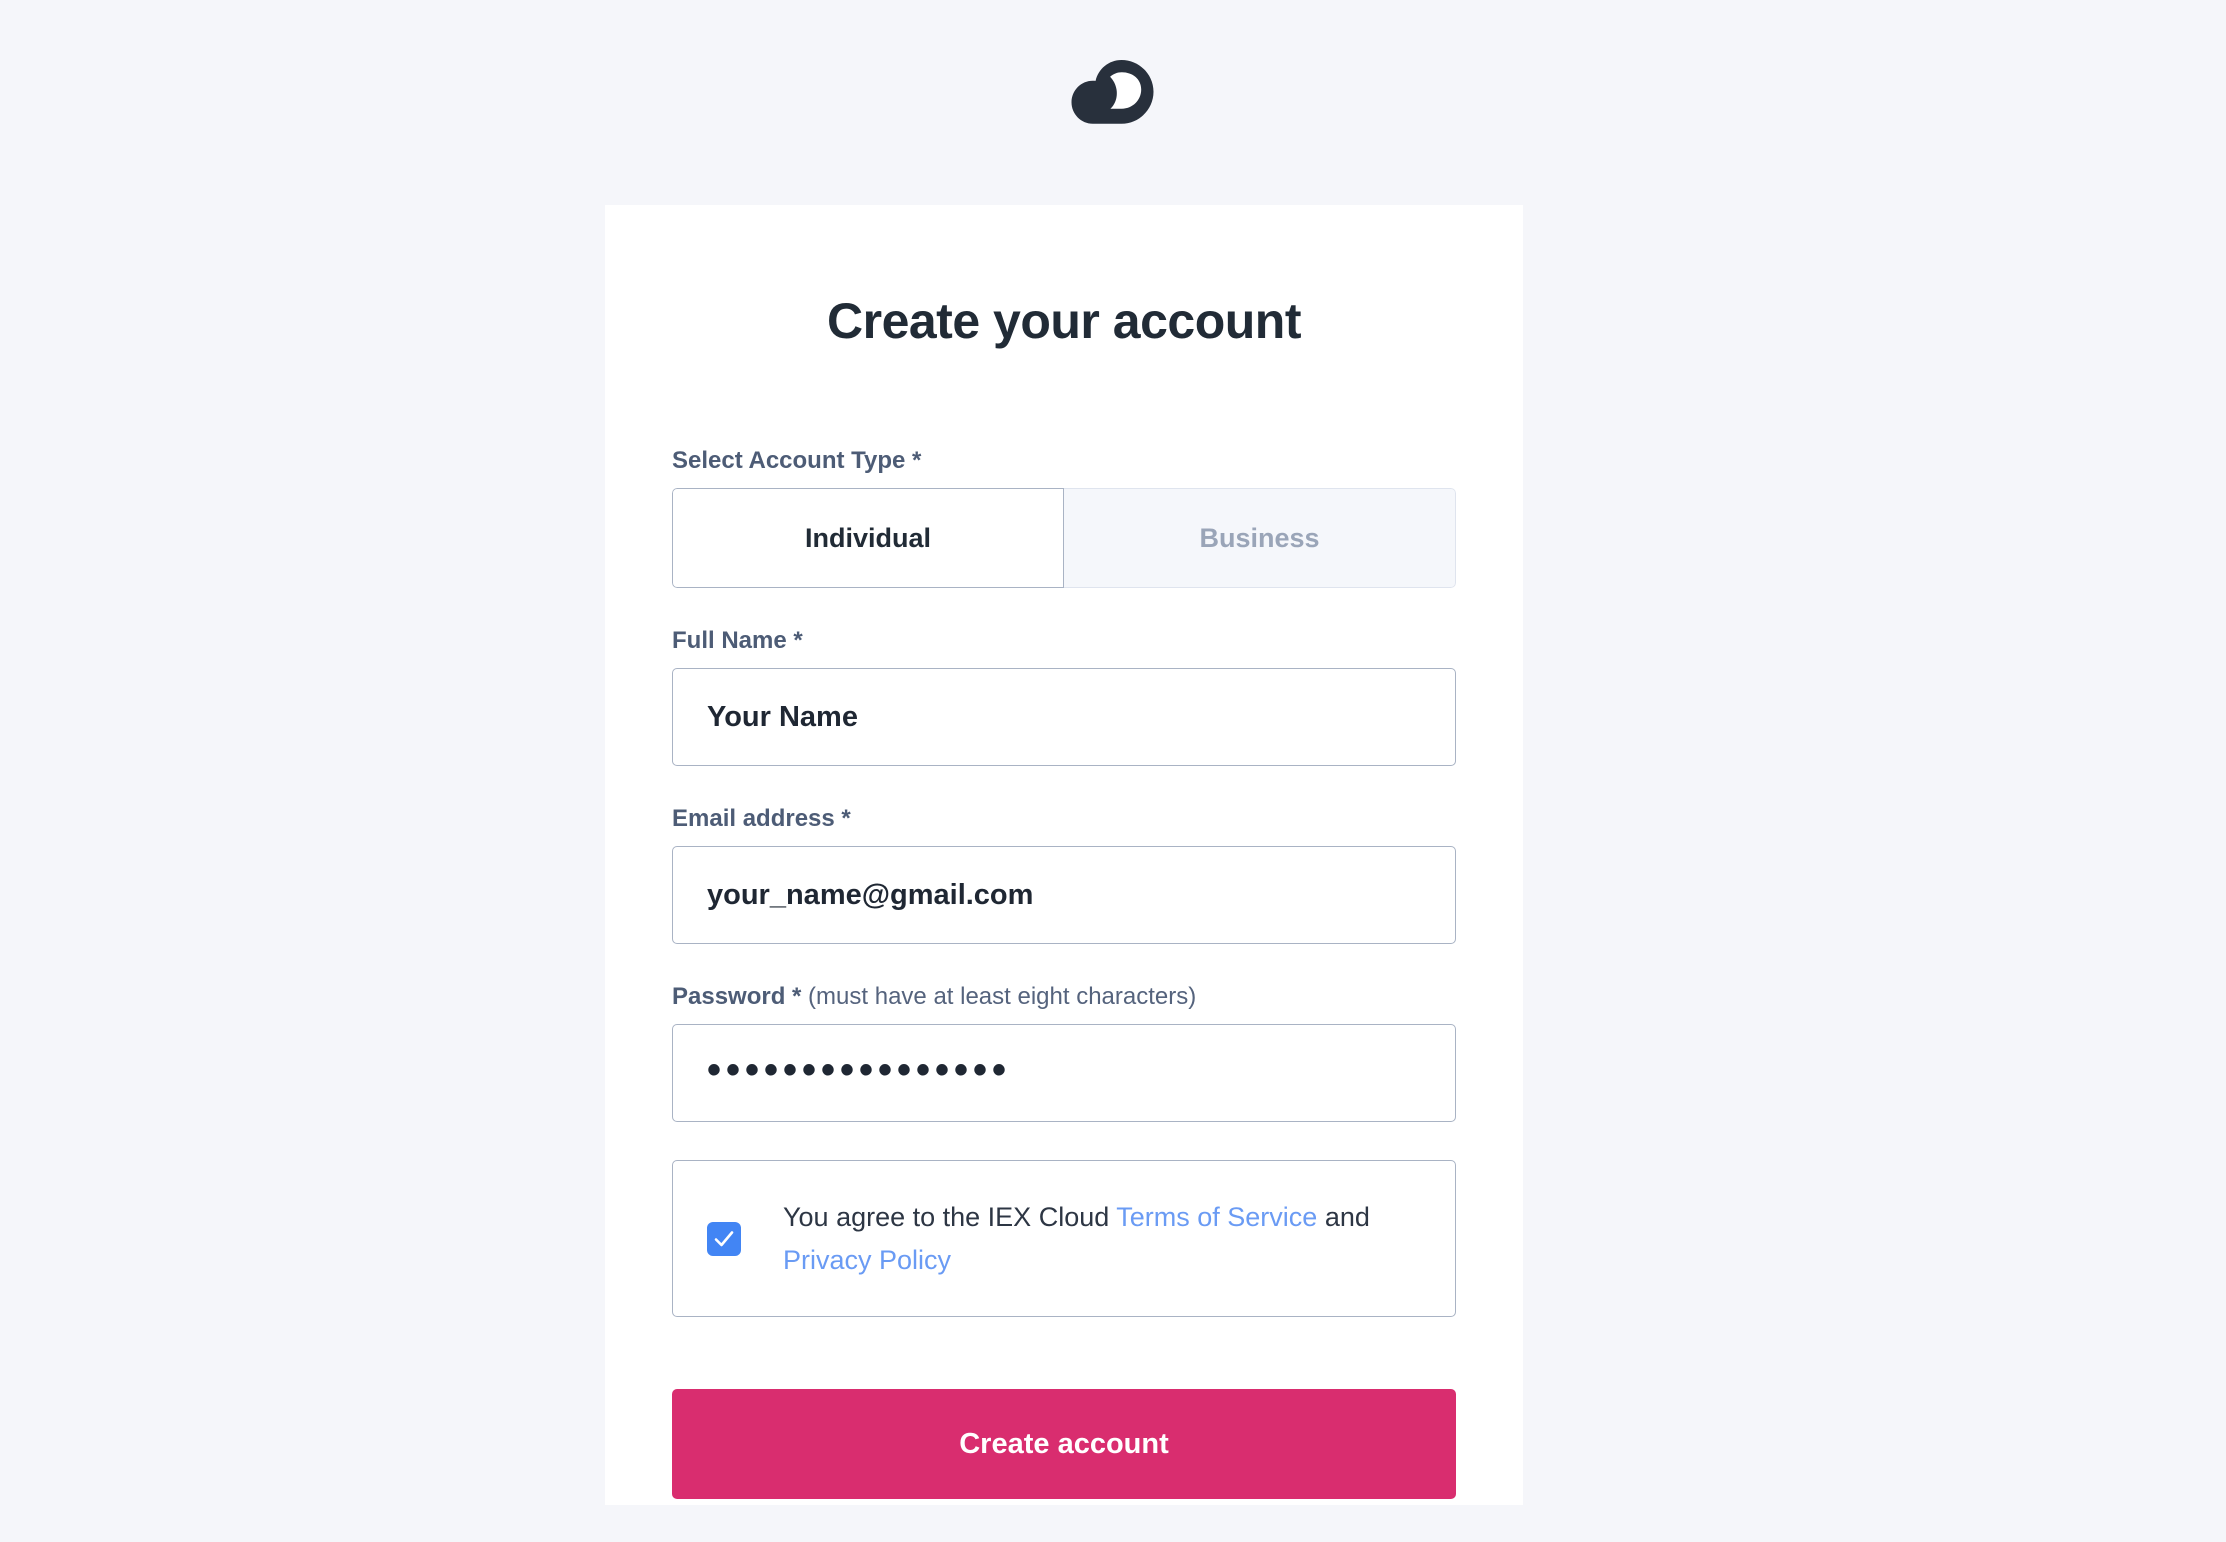 Image resolution: width=2226 pixels, height=1542 pixels. What do you see at coordinates (761, 818) in the screenshot?
I see `email-label: Email address *` at bounding box center [761, 818].